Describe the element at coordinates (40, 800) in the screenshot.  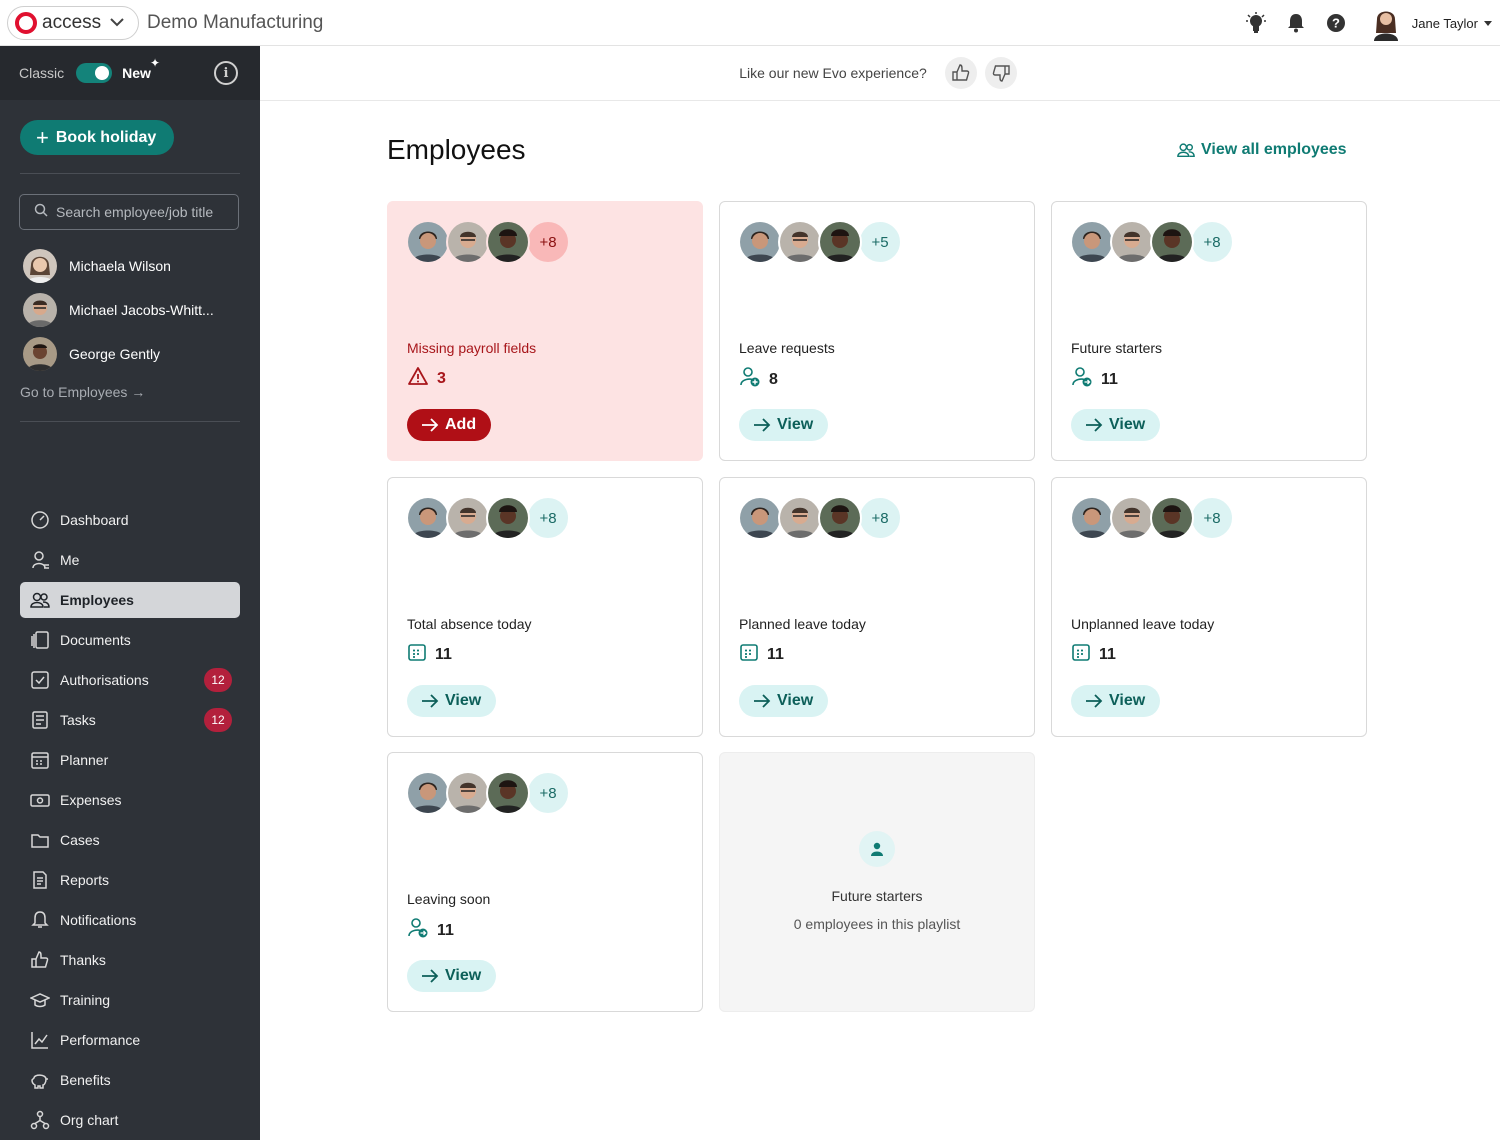
I see `money-icon` at that location.